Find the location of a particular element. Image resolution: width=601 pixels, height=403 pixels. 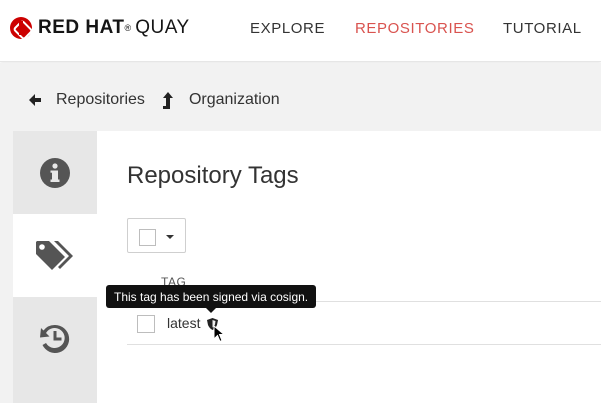

arrow-left-icon is located at coordinates (35, 100).